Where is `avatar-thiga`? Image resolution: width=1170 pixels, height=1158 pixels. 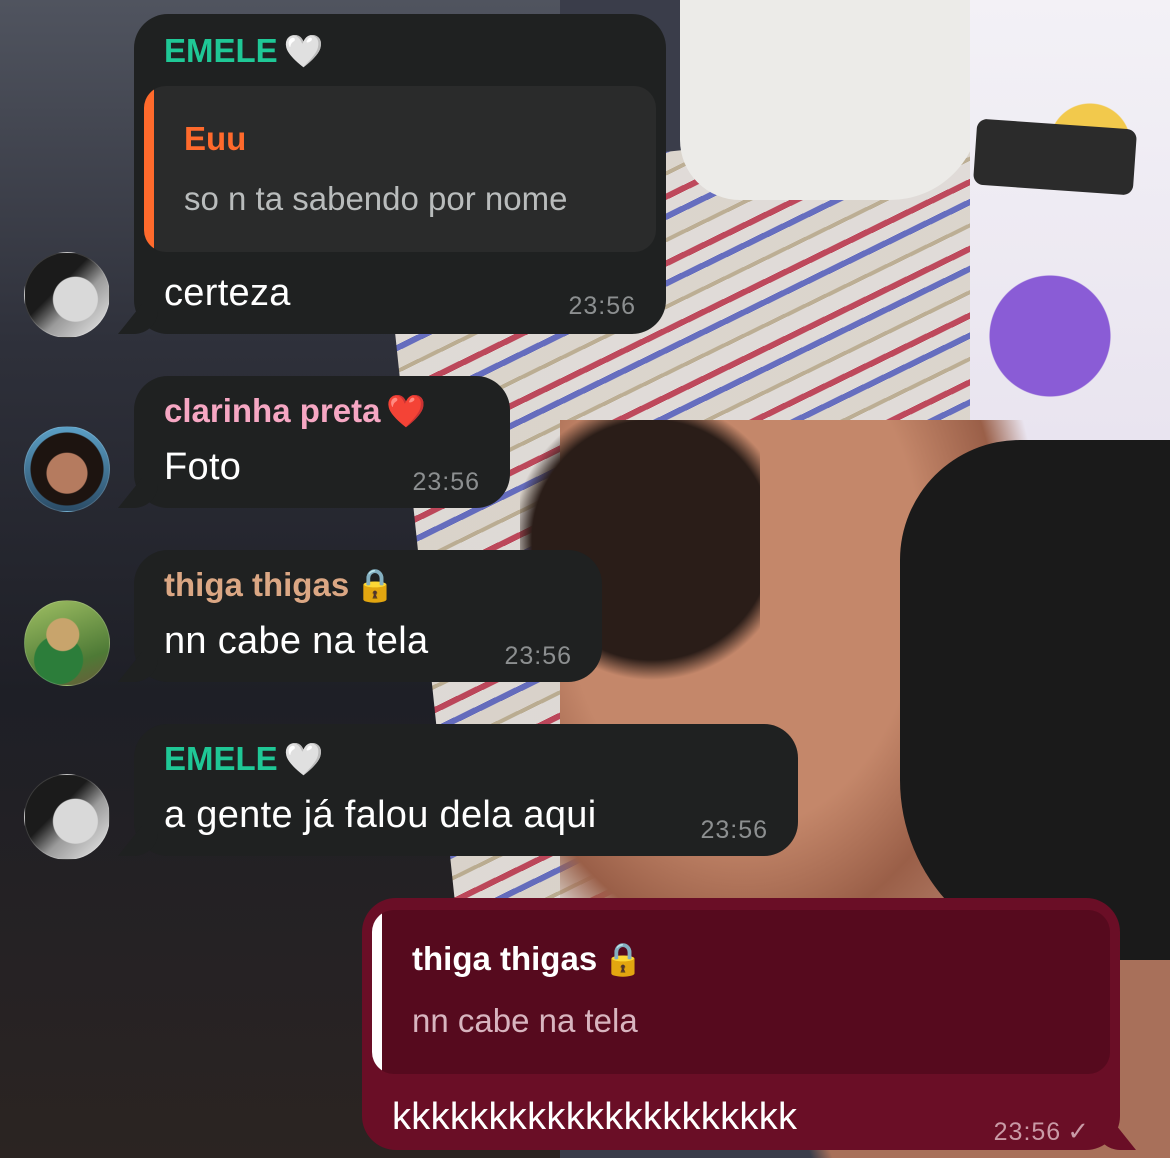
avatar-thiga is located at coordinates (67, 643).